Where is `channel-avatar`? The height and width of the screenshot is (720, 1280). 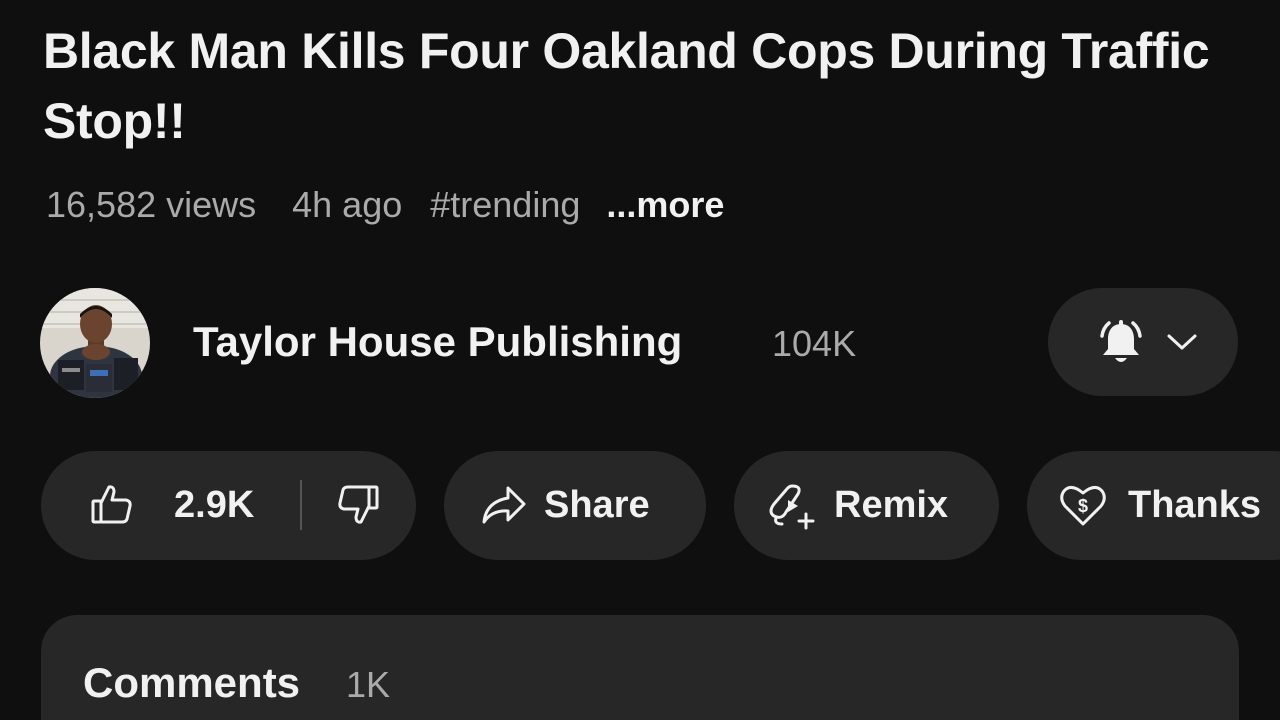
channel-avatar is located at coordinates (95, 343).